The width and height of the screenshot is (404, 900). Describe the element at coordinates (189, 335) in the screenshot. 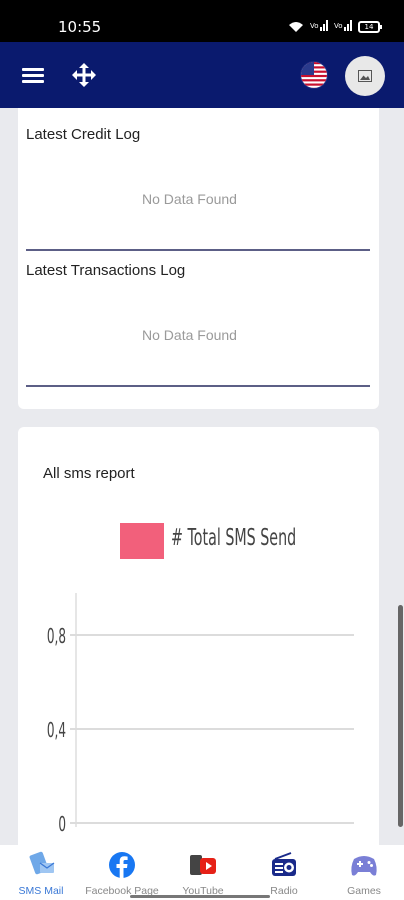

I see `transactions-log-empty: No Data Found` at that location.